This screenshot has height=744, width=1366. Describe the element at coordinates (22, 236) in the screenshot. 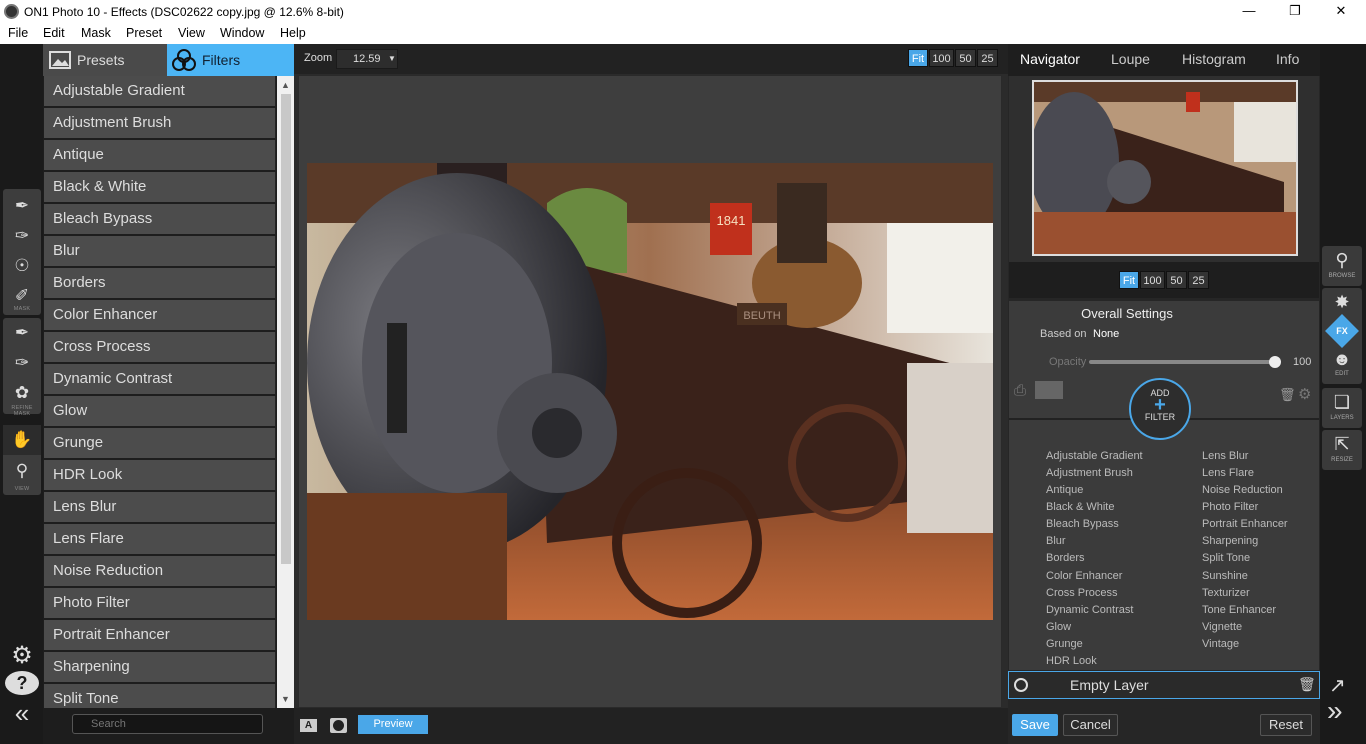

I see `masking-bug-icon: ✑` at that location.